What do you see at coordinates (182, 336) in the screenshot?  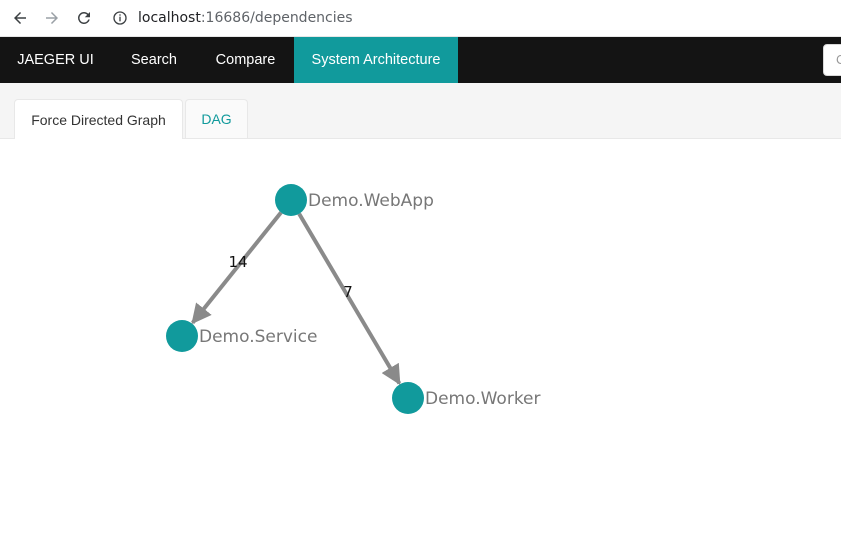 I see `node-service` at bounding box center [182, 336].